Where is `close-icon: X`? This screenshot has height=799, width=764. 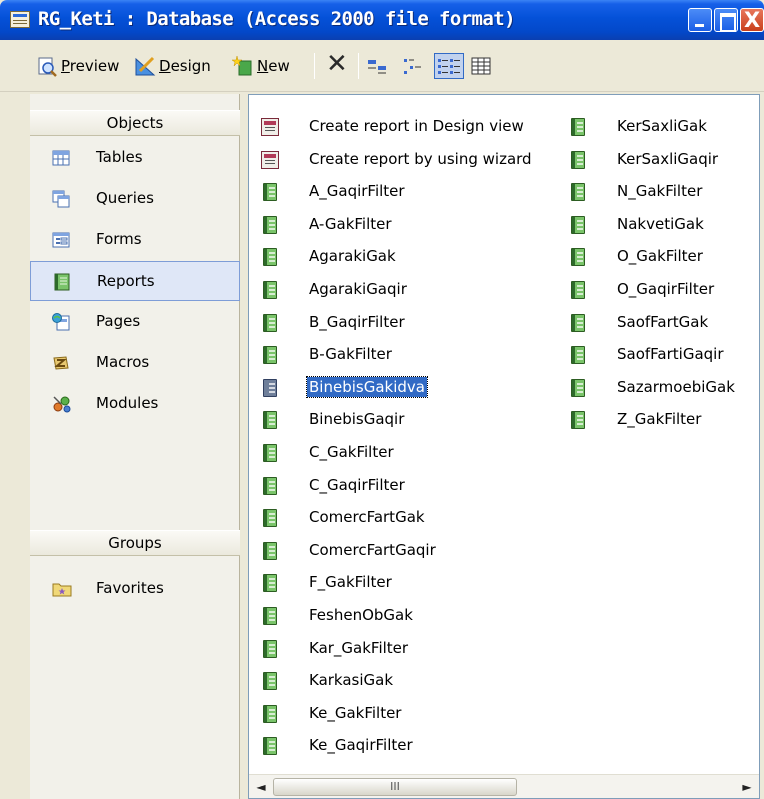 close-icon: X is located at coordinates (752, 20).